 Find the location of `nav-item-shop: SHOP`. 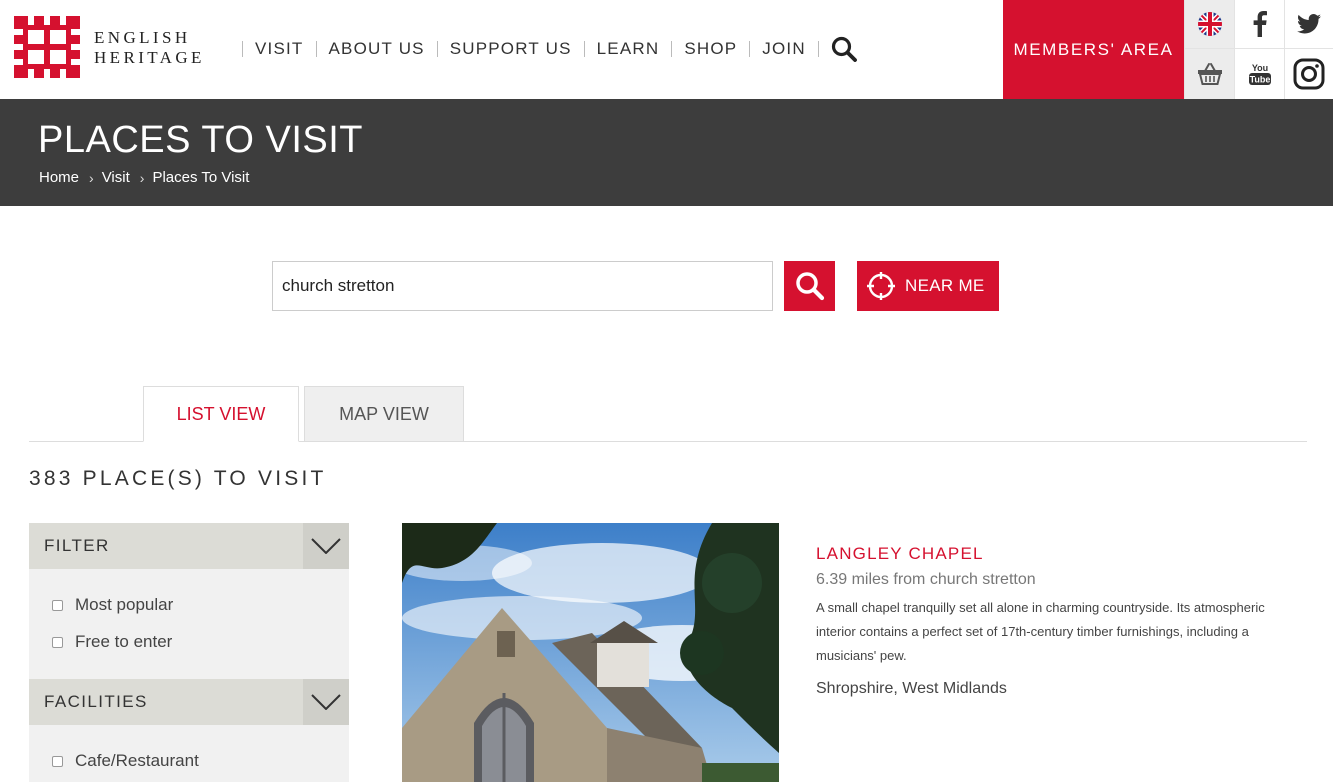

nav-item-shop: SHOP is located at coordinates (710, 49).